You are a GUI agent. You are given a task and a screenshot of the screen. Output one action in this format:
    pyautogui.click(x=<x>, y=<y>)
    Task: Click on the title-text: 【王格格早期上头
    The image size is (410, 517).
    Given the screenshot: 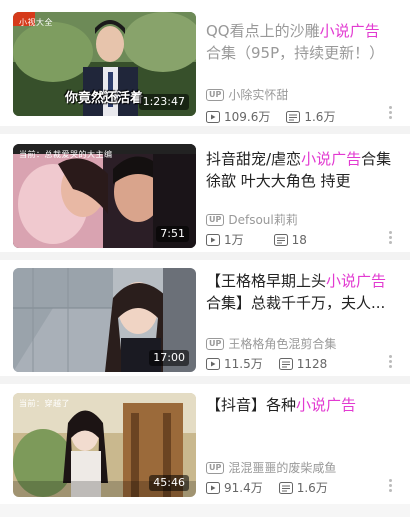 What is the action you would take?
    pyautogui.click(x=266, y=281)
    